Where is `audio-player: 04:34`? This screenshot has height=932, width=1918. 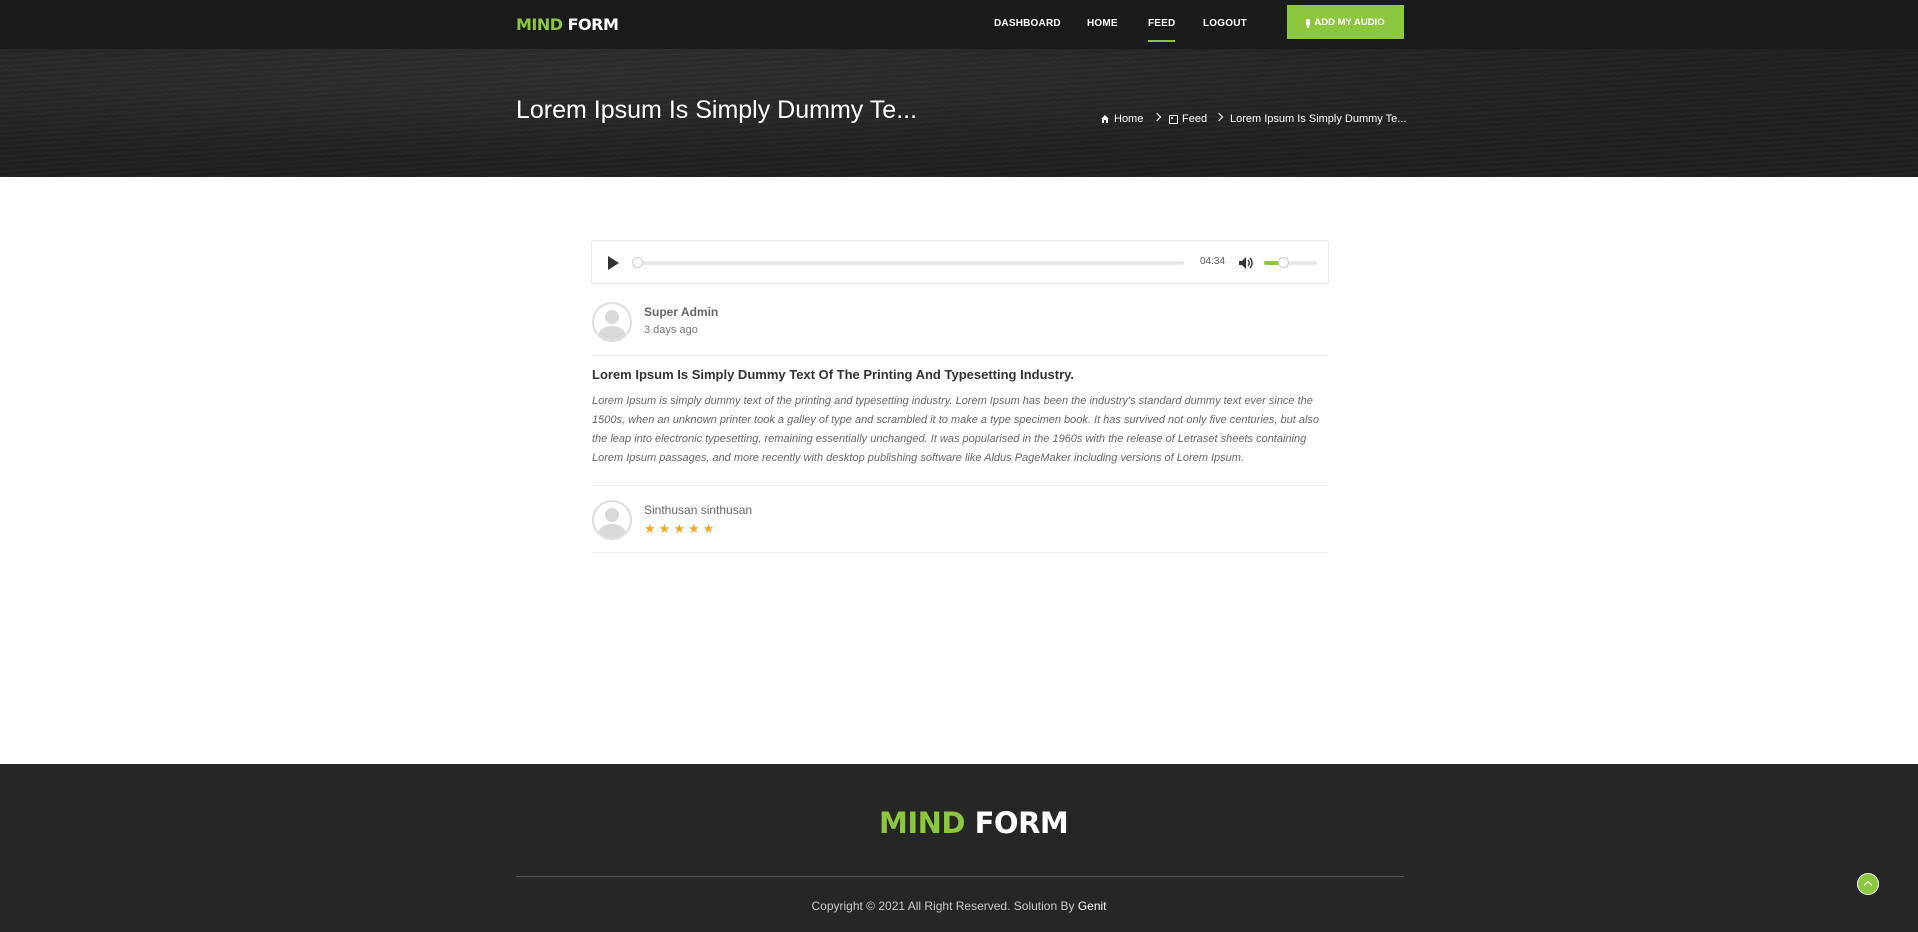
audio-player: 04:34 is located at coordinates (960, 262).